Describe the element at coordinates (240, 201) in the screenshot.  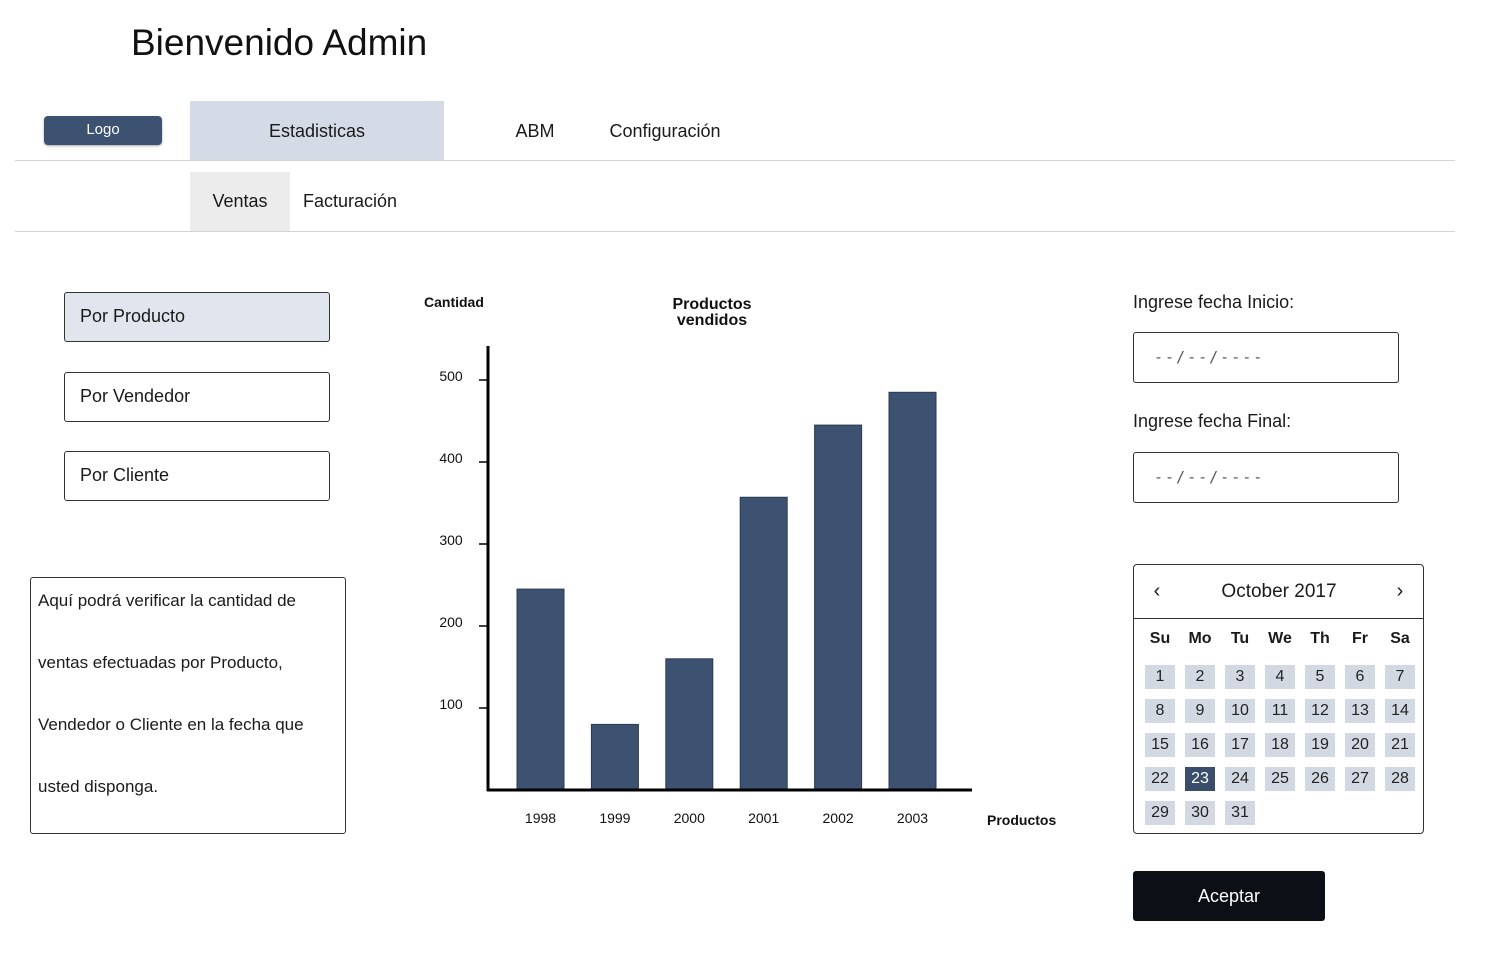
I see `subtab-ventas: Ventas` at that location.